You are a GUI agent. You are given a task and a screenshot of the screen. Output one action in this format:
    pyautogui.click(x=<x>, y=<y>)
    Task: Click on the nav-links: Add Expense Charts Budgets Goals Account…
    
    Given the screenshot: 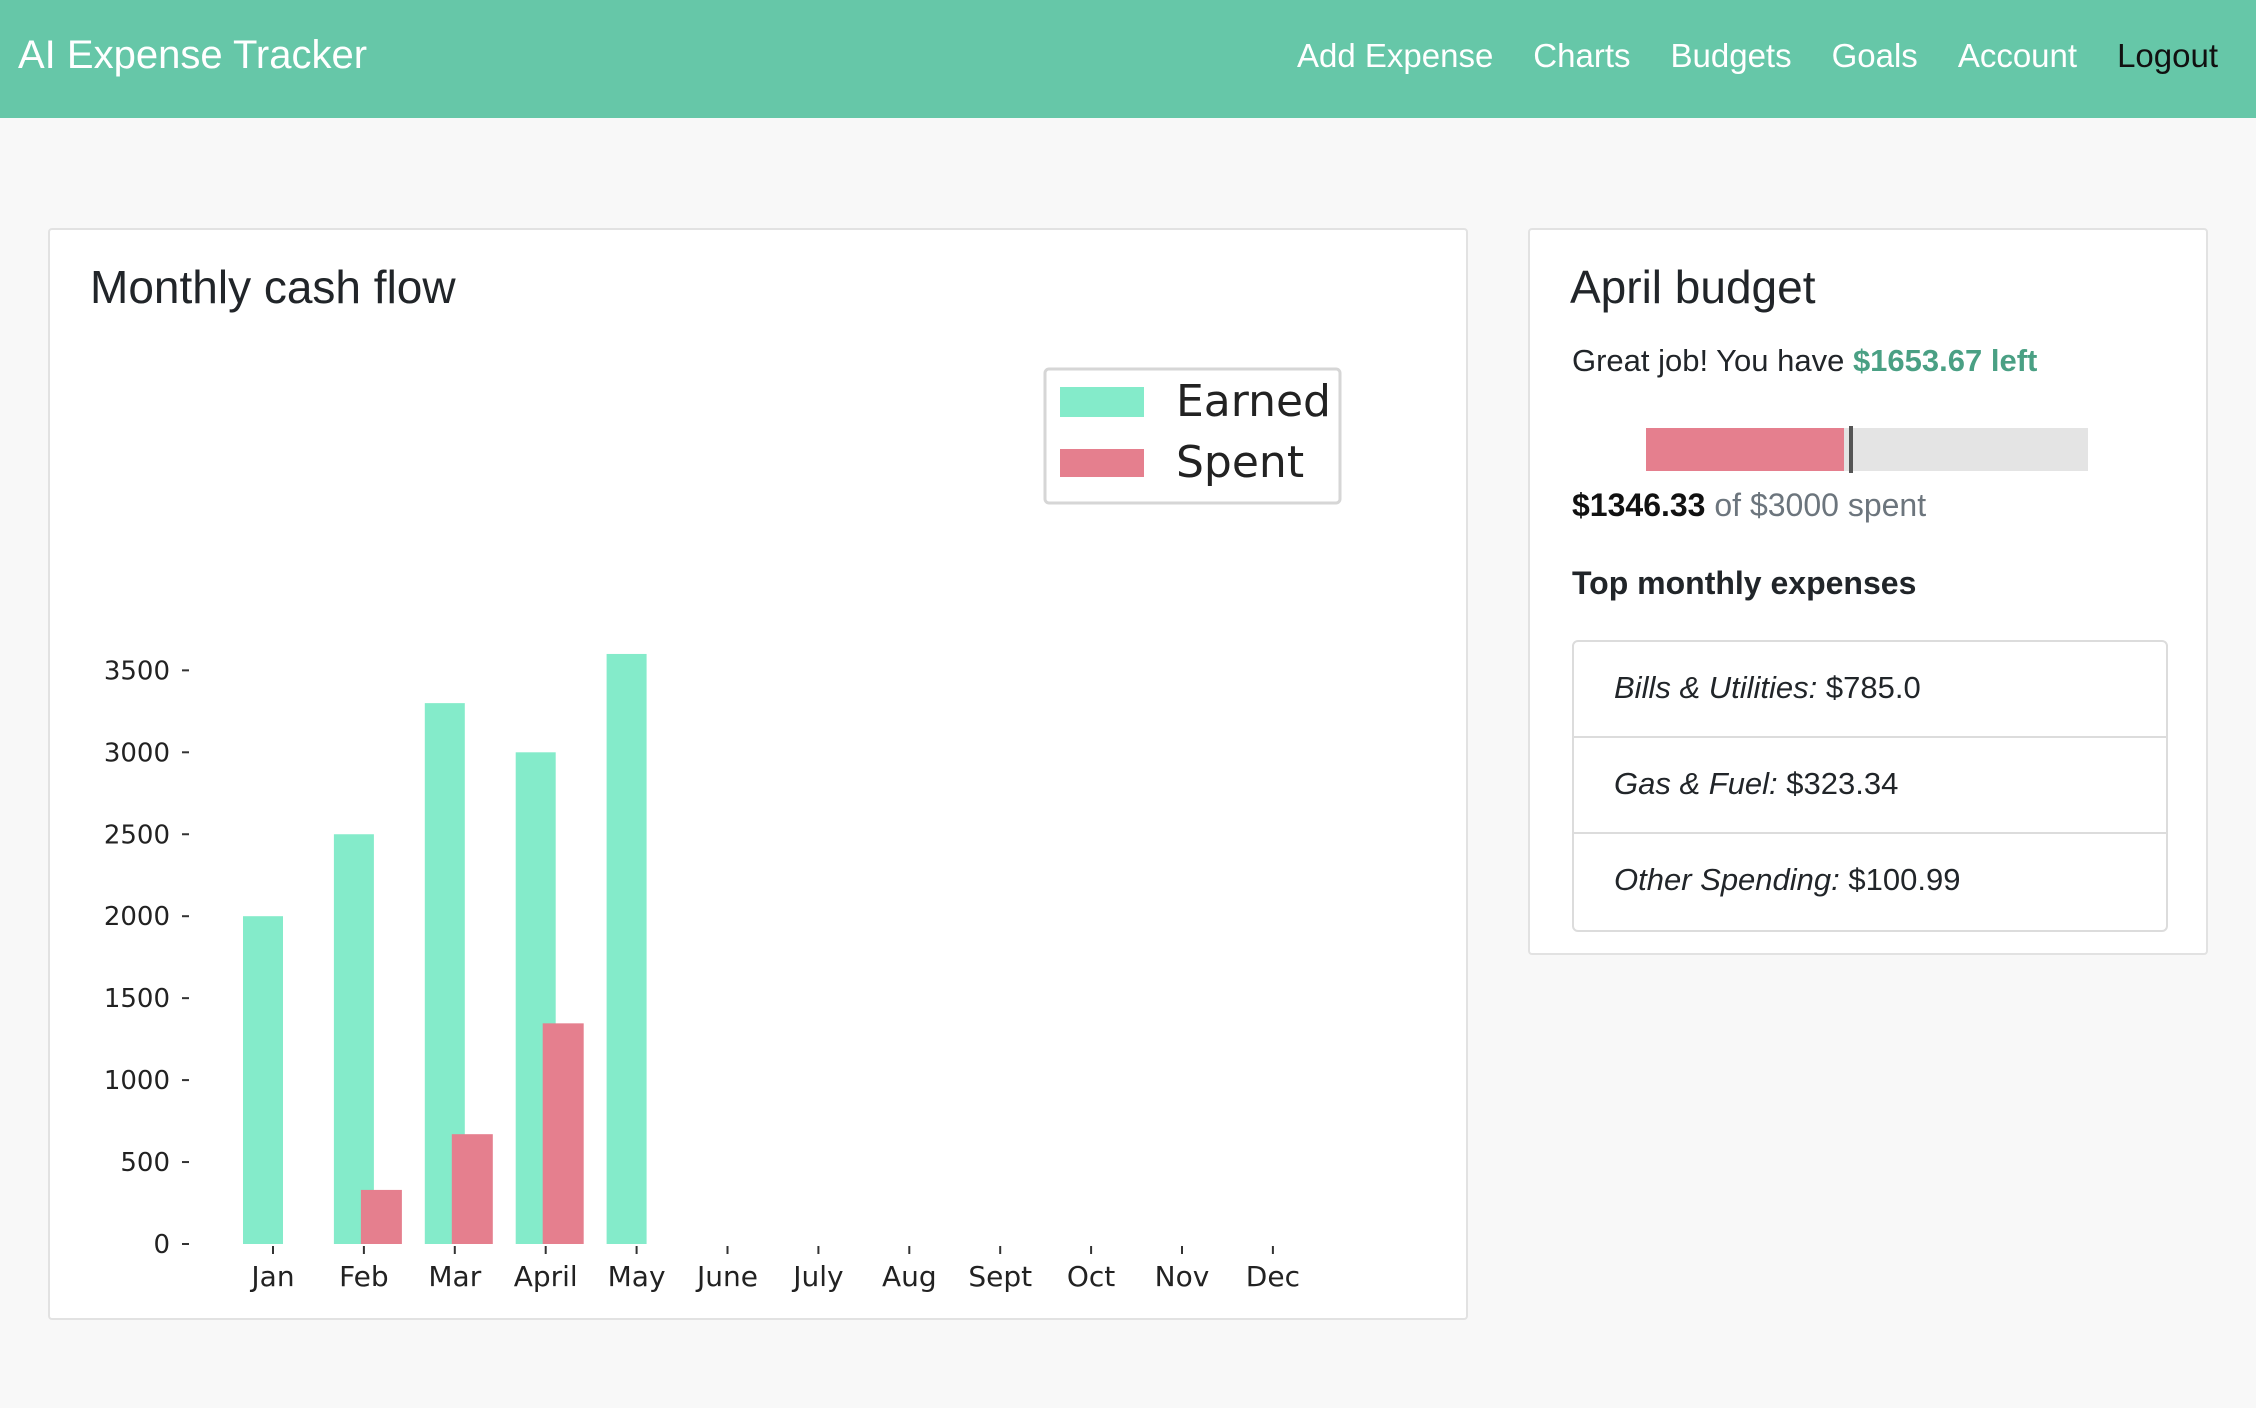 What is the action you would take?
    pyautogui.click(x=1757, y=56)
    